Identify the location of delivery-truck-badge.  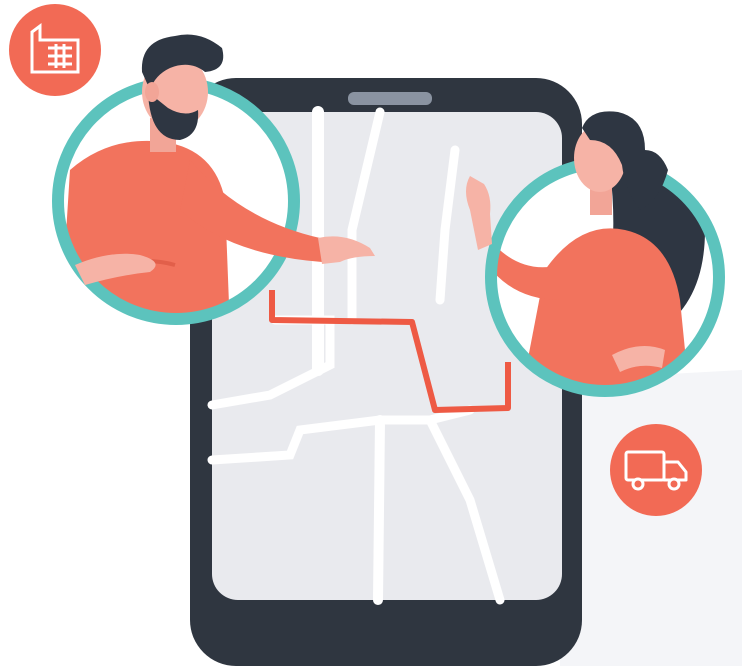
(656, 470).